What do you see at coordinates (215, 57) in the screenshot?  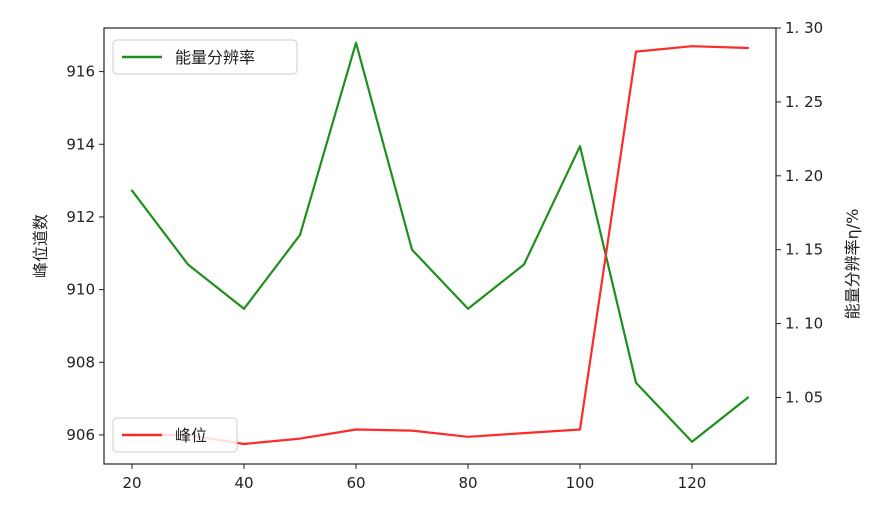 I see `legend-label: 能量分辨率` at bounding box center [215, 57].